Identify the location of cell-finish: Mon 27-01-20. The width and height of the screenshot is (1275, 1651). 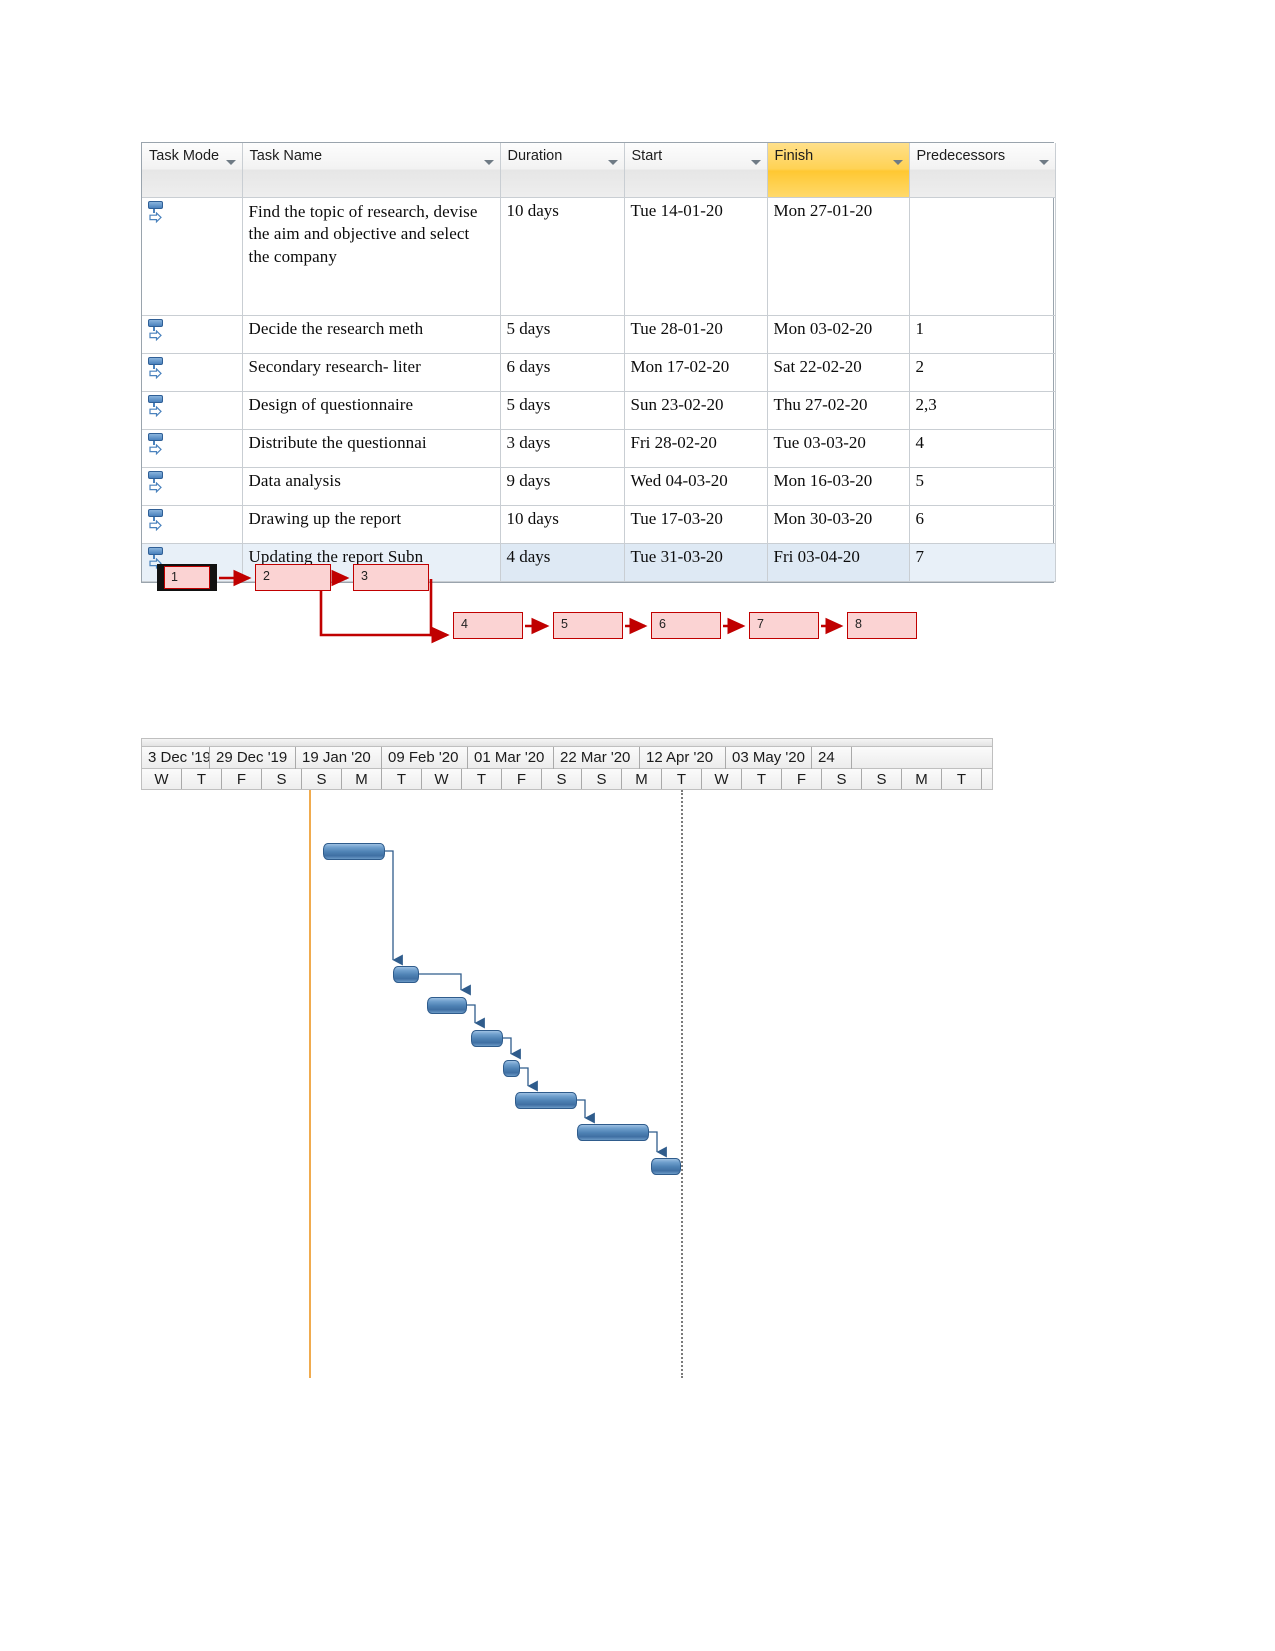
(838, 256).